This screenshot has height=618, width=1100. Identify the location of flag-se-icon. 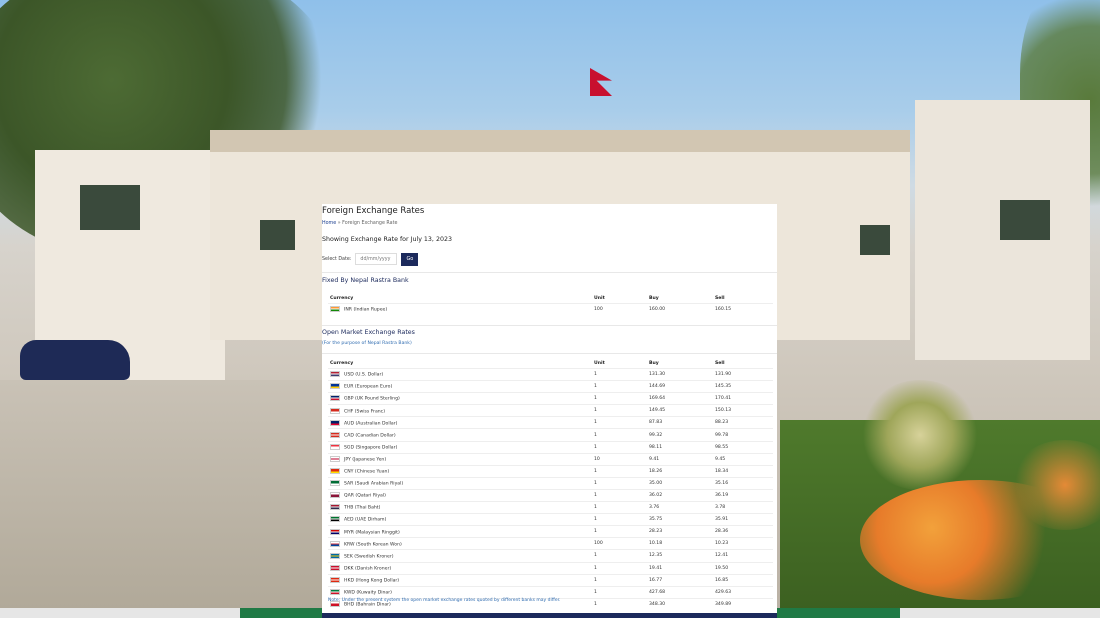
(335, 555).